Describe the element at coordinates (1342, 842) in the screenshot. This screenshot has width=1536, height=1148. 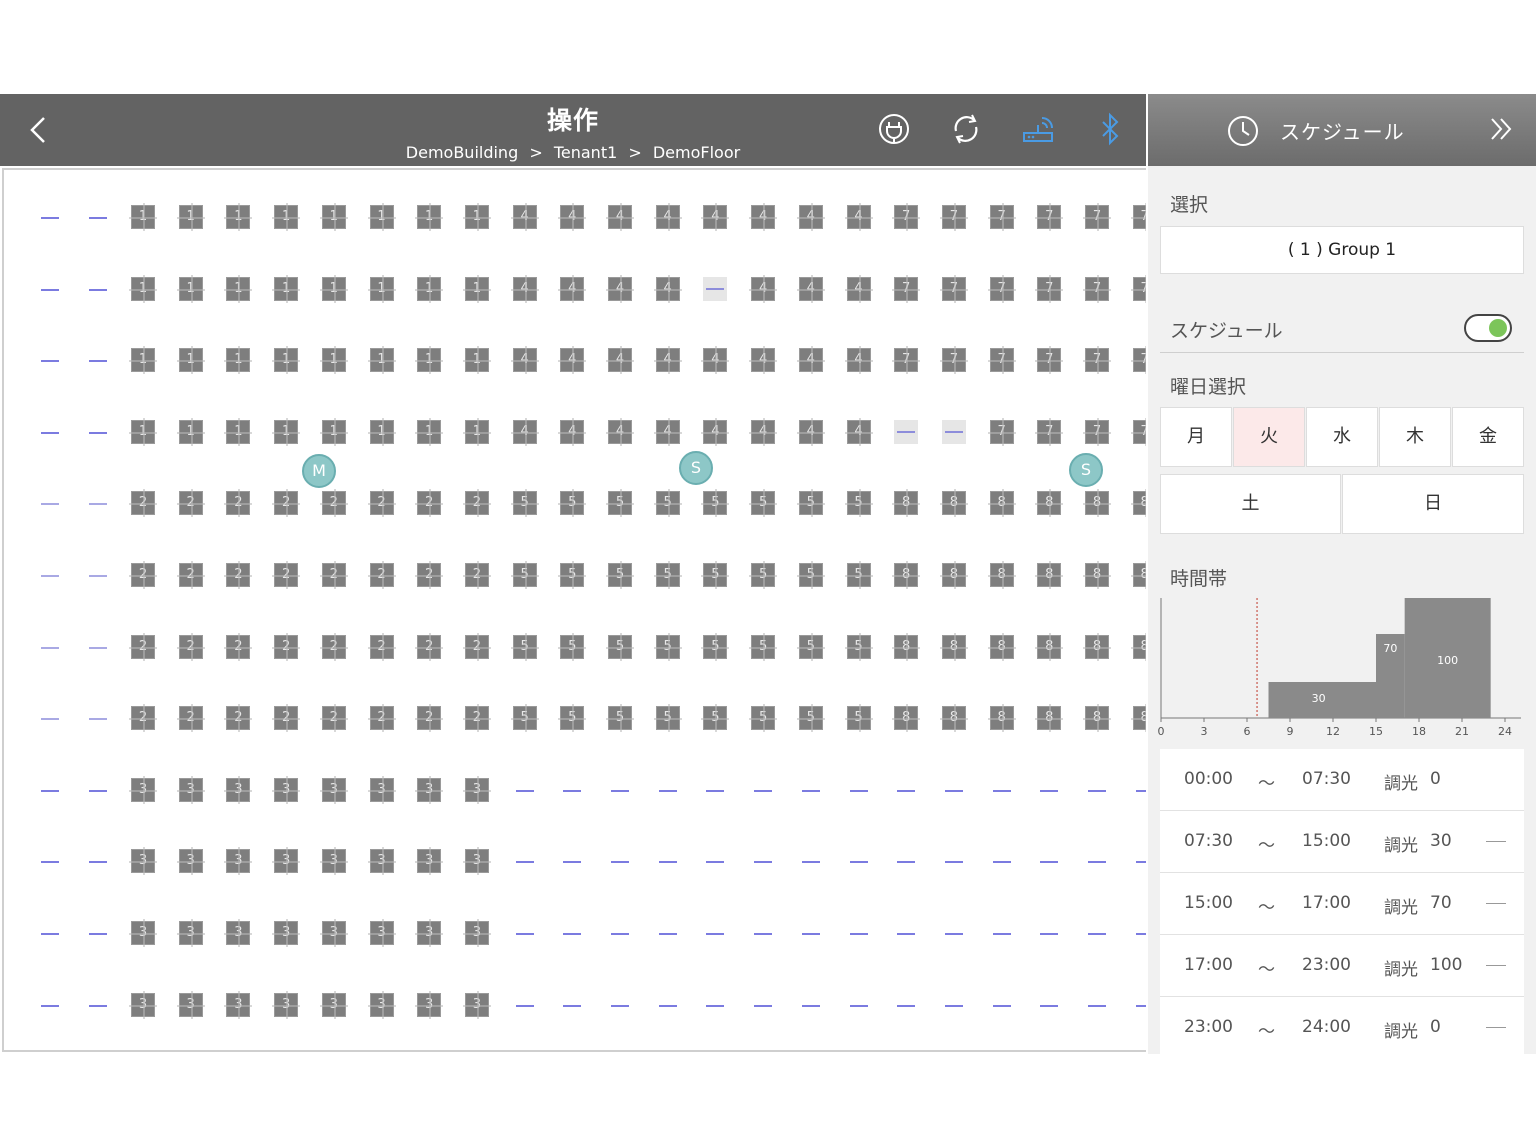
I see `schedule-row: 07:30 ～ 15:00 調光 30` at that location.